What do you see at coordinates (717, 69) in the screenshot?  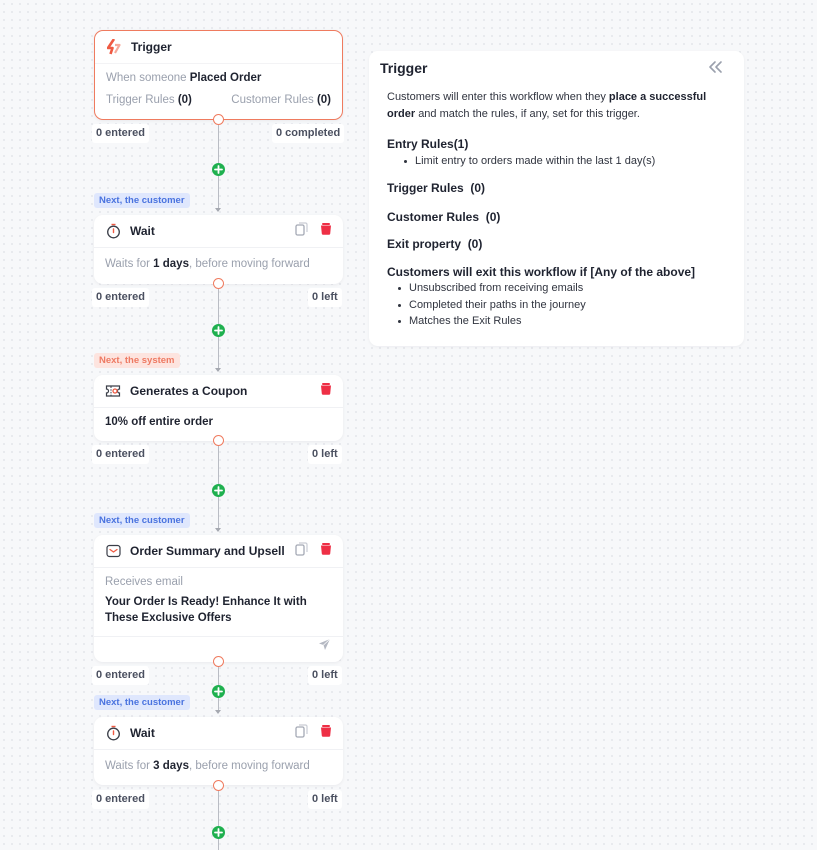 I see `collapse-panel-icon` at bounding box center [717, 69].